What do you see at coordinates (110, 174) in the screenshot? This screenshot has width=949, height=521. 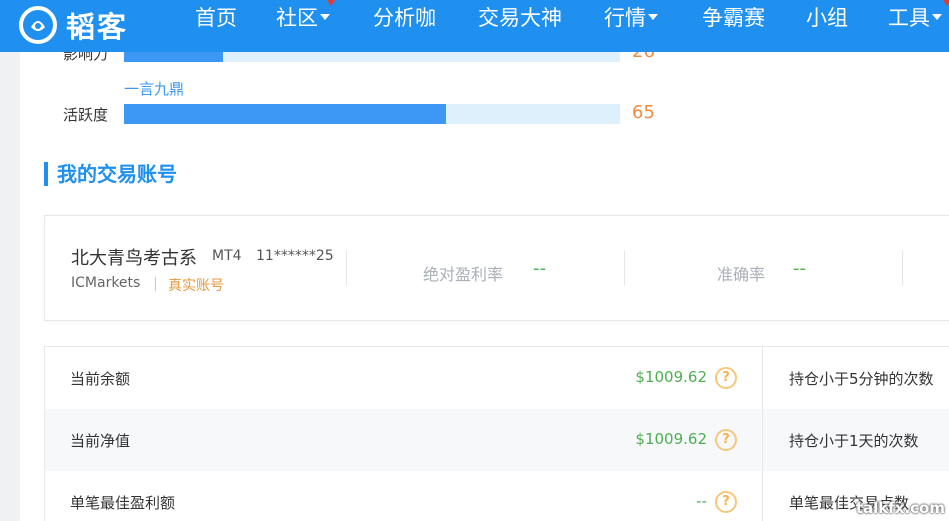 I see `section-title: 我的交易账号` at bounding box center [110, 174].